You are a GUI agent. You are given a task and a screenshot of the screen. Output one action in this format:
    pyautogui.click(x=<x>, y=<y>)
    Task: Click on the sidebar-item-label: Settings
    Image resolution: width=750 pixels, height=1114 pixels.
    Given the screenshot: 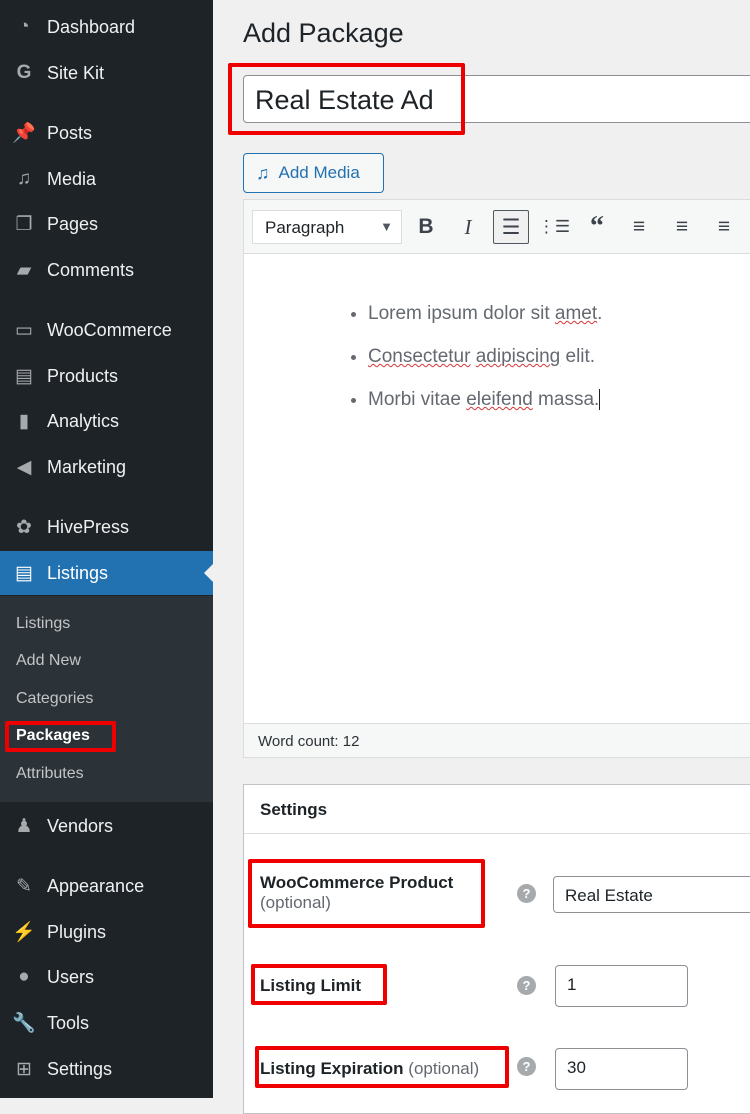 What is the action you would take?
    pyautogui.click(x=80, y=1068)
    